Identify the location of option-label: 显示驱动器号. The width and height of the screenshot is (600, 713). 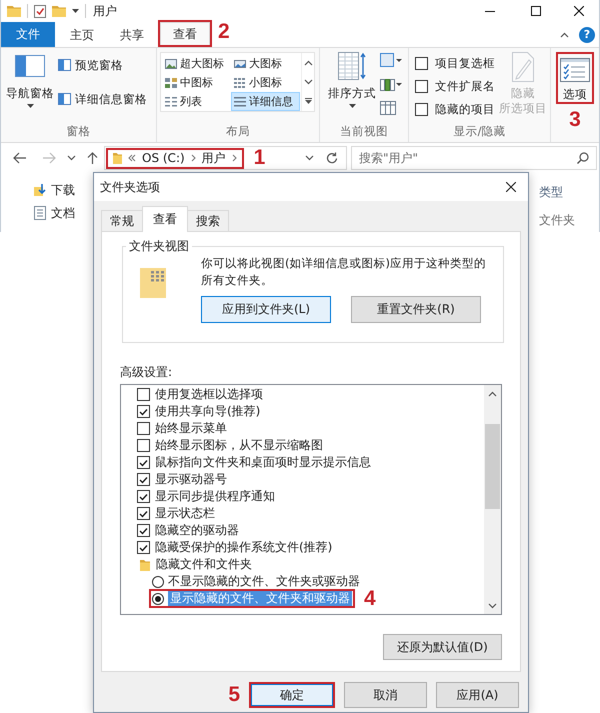
(191, 479).